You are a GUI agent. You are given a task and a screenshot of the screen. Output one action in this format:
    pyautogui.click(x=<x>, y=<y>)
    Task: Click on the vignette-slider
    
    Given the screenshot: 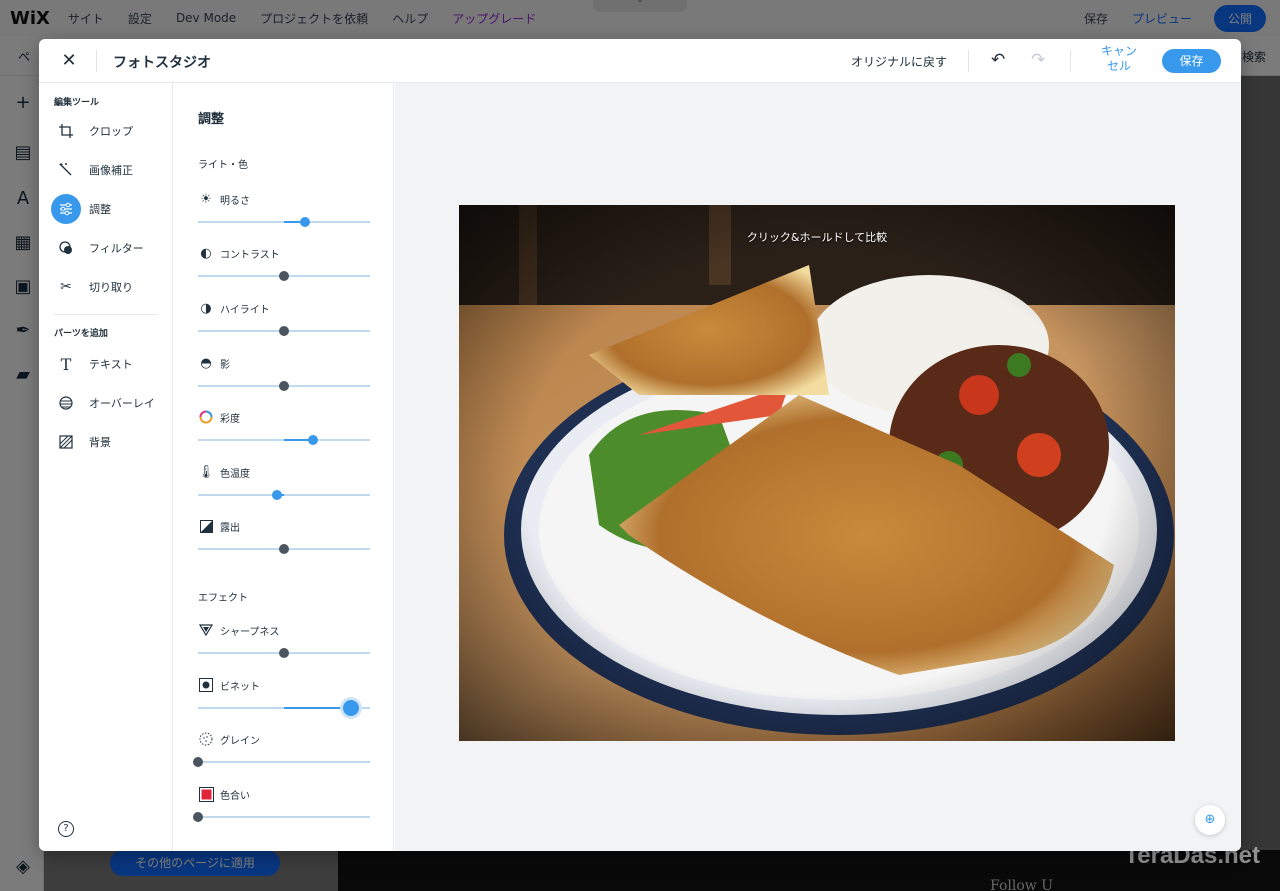 What is the action you would take?
    pyautogui.click(x=284, y=708)
    